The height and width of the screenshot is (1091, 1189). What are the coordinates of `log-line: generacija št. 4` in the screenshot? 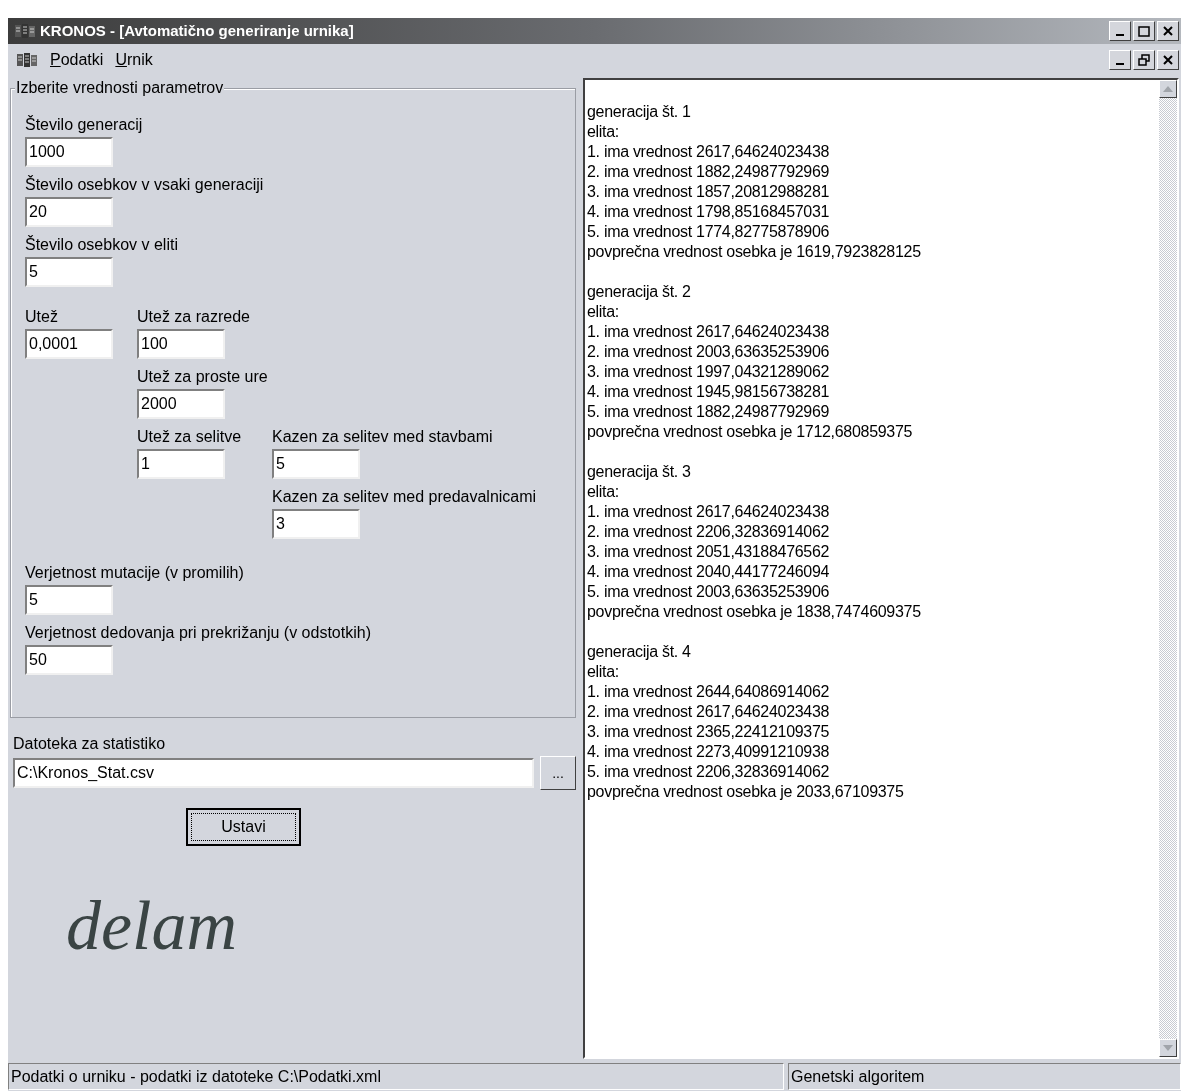 It's located at (639, 652).